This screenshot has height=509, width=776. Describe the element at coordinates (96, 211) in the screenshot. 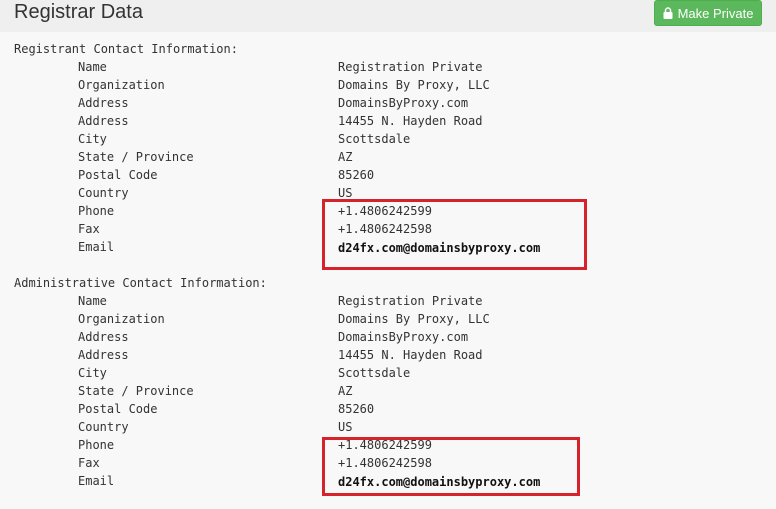

I see `registrant-label-phone: Phone` at that location.